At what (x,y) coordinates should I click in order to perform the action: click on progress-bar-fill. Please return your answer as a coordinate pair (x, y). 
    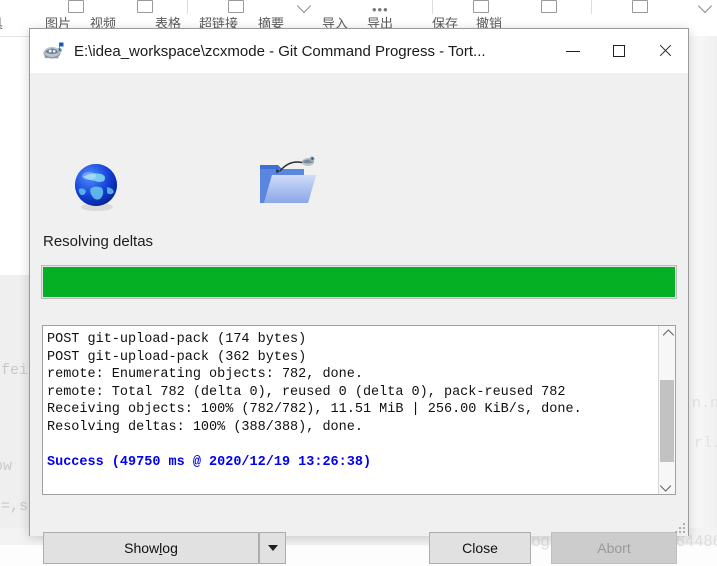
    Looking at the image, I should click on (359, 282).